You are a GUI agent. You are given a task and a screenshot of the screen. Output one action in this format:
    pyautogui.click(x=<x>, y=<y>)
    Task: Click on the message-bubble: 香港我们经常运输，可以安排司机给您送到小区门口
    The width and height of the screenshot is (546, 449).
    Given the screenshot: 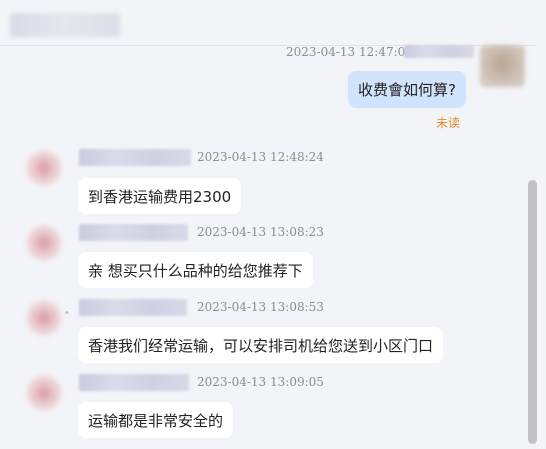 What is the action you would take?
    pyautogui.click(x=261, y=345)
    